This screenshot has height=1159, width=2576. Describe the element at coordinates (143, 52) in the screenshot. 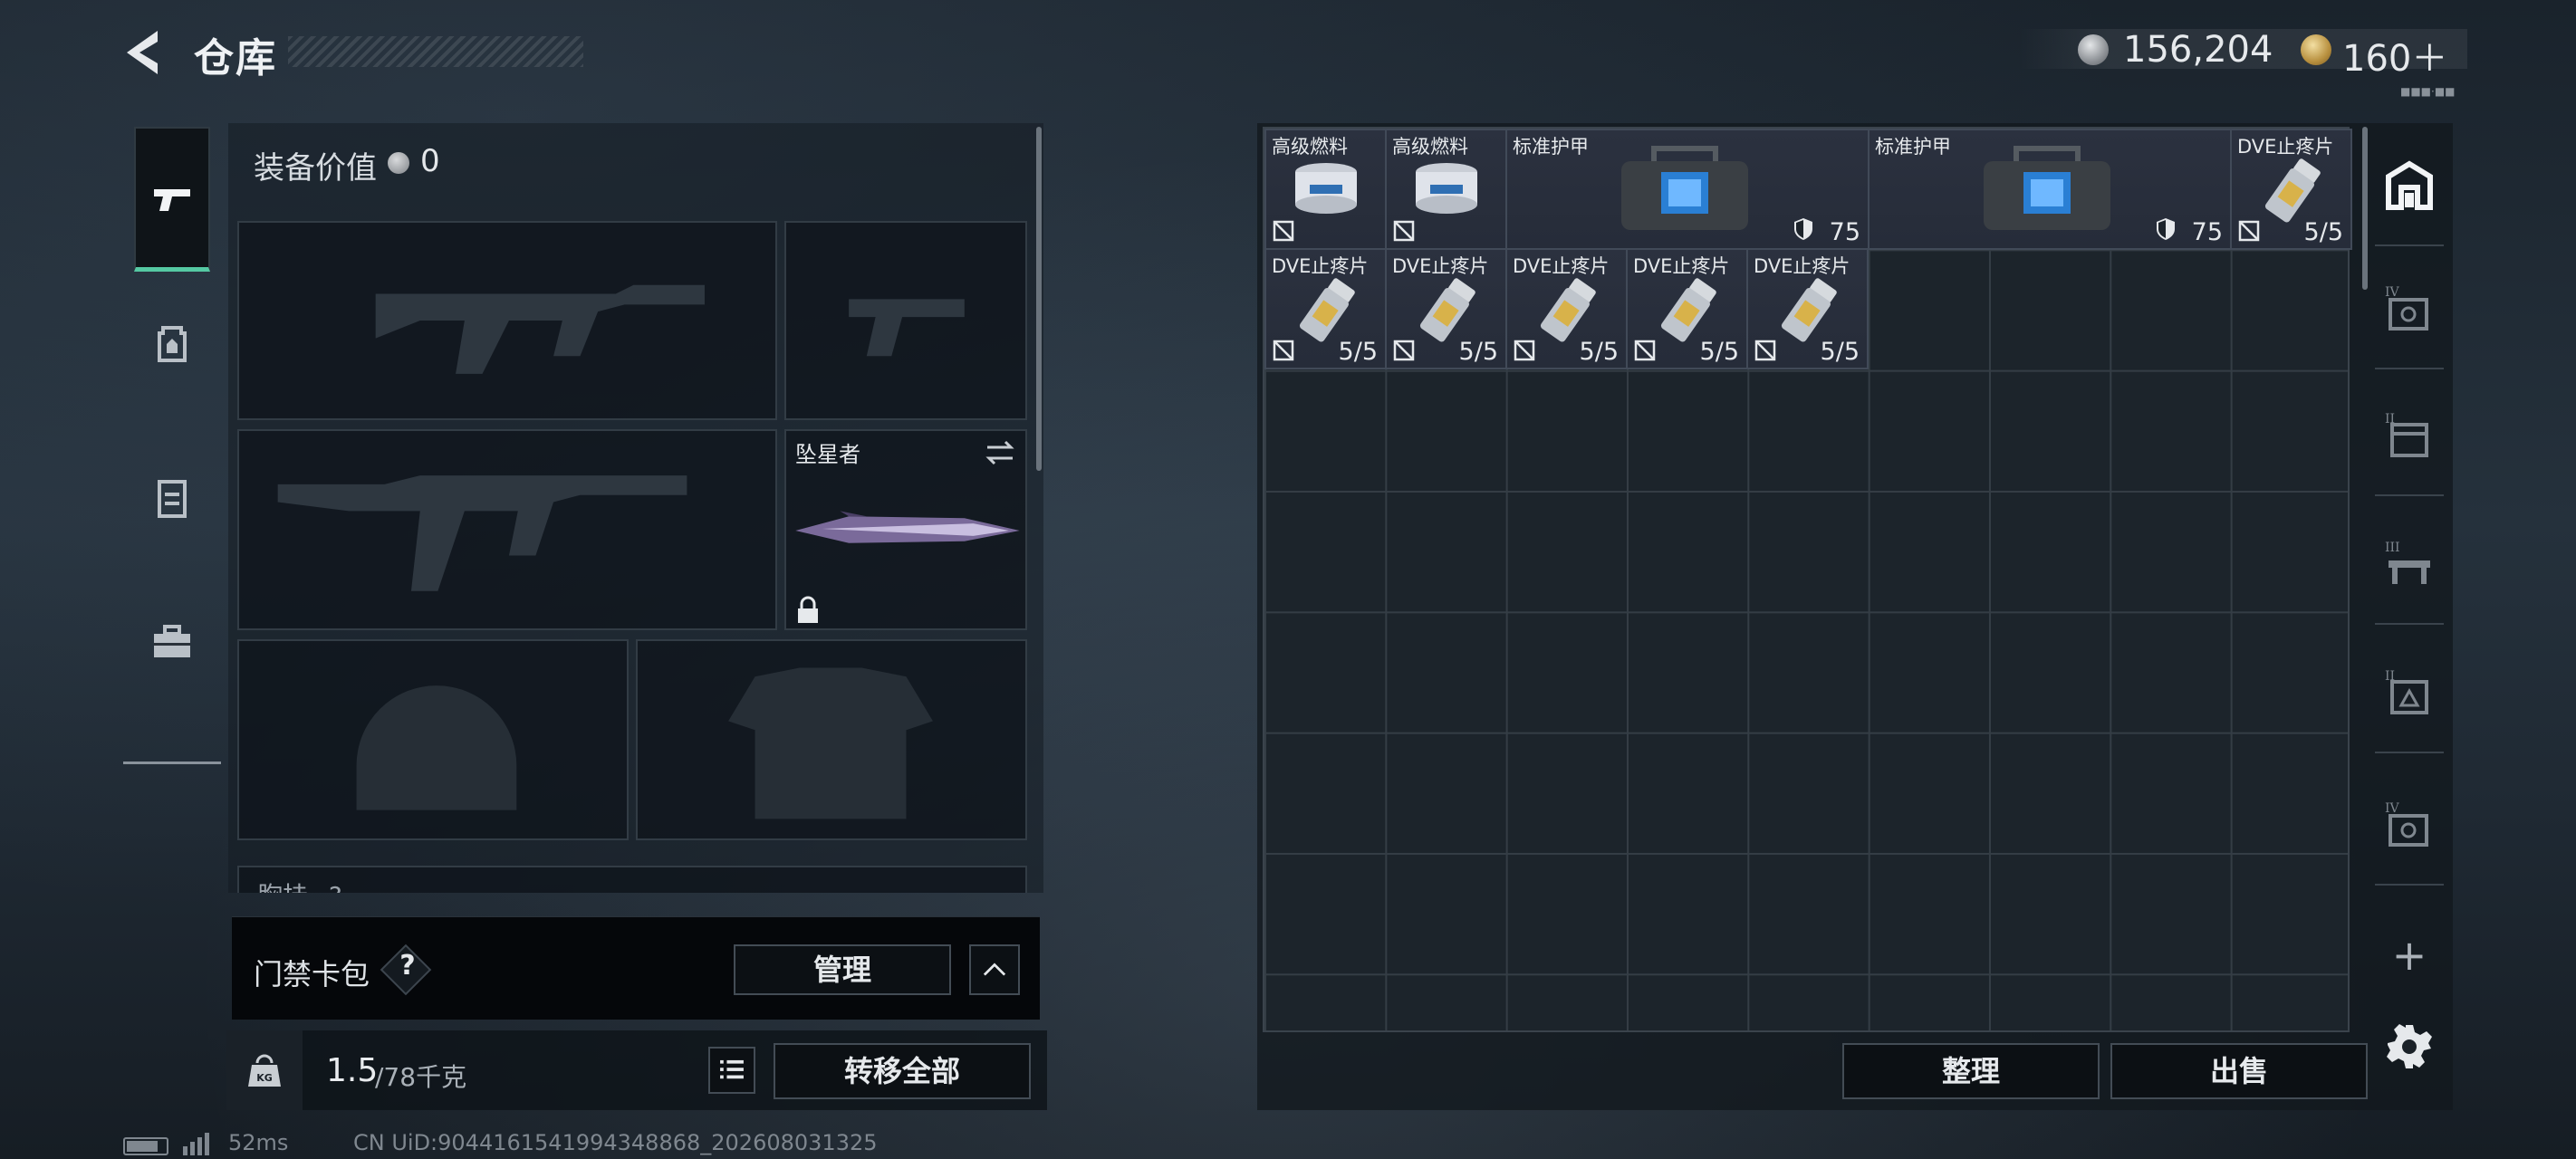

I see `back-button` at that location.